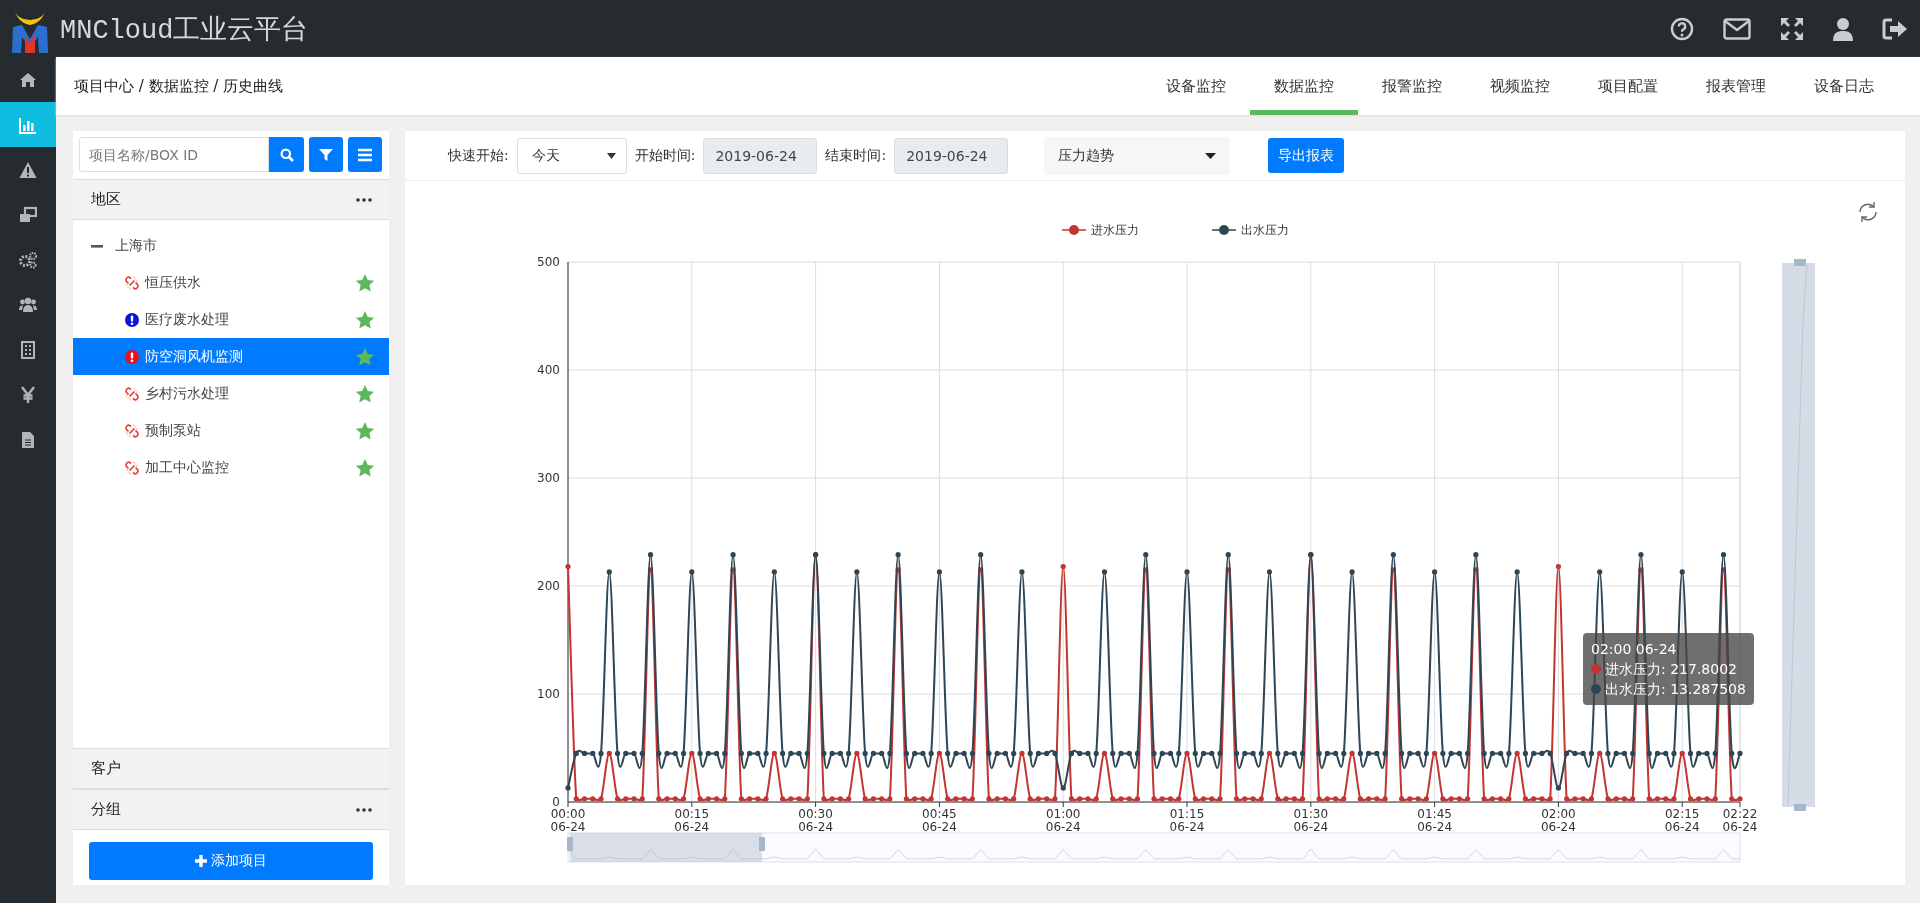 The width and height of the screenshot is (1920, 903). I want to click on section-header: 客户, so click(231, 768).